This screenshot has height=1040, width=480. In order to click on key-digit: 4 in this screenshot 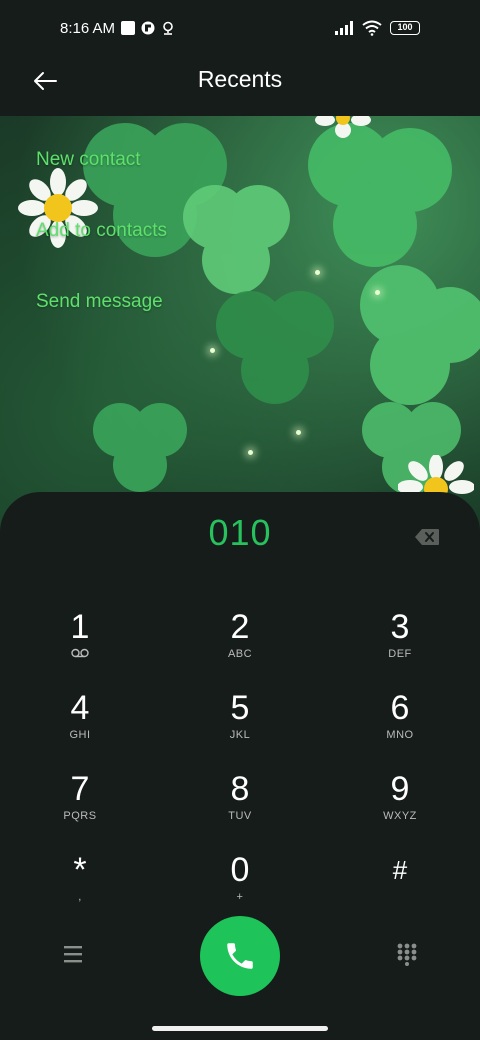, I will do `click(80, 708)`.